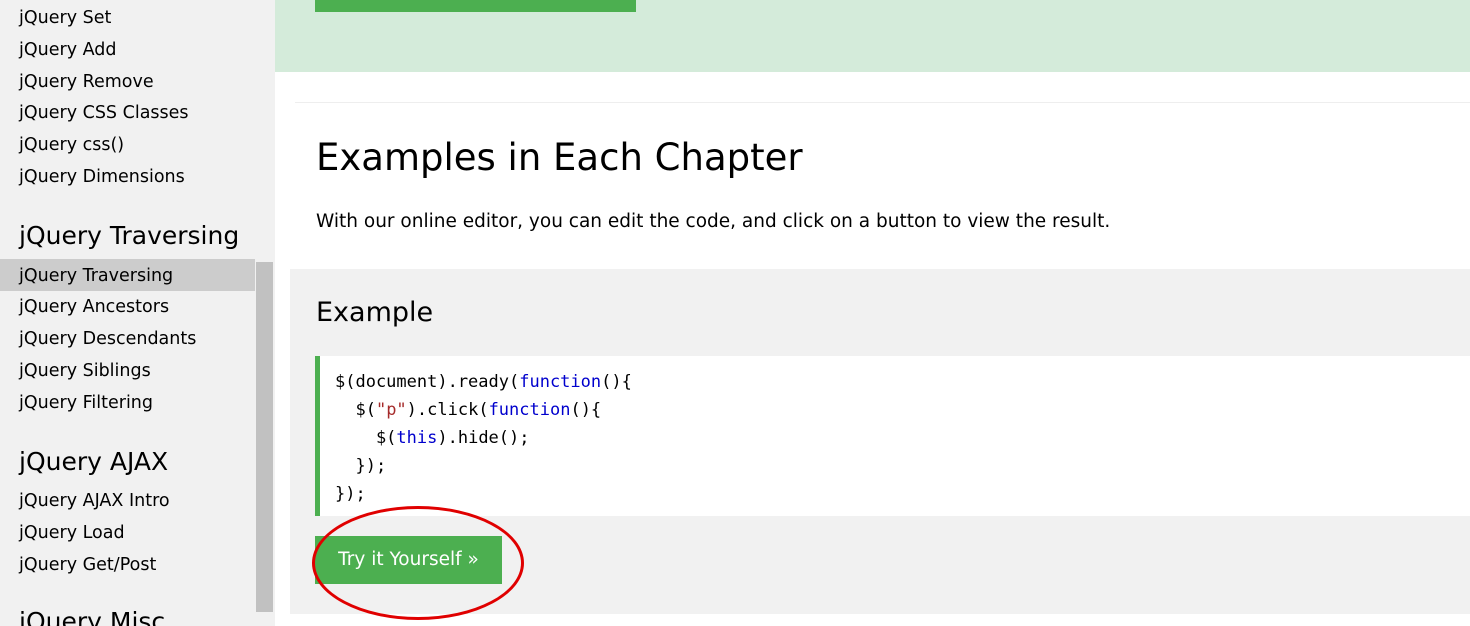 This screenshot has width=1470, height=626. Describe the element at coordinates (104, 113) in the screenshot. I see `sidebar-item-jquery-css-classes: jQuery CSS Classes` at that location.